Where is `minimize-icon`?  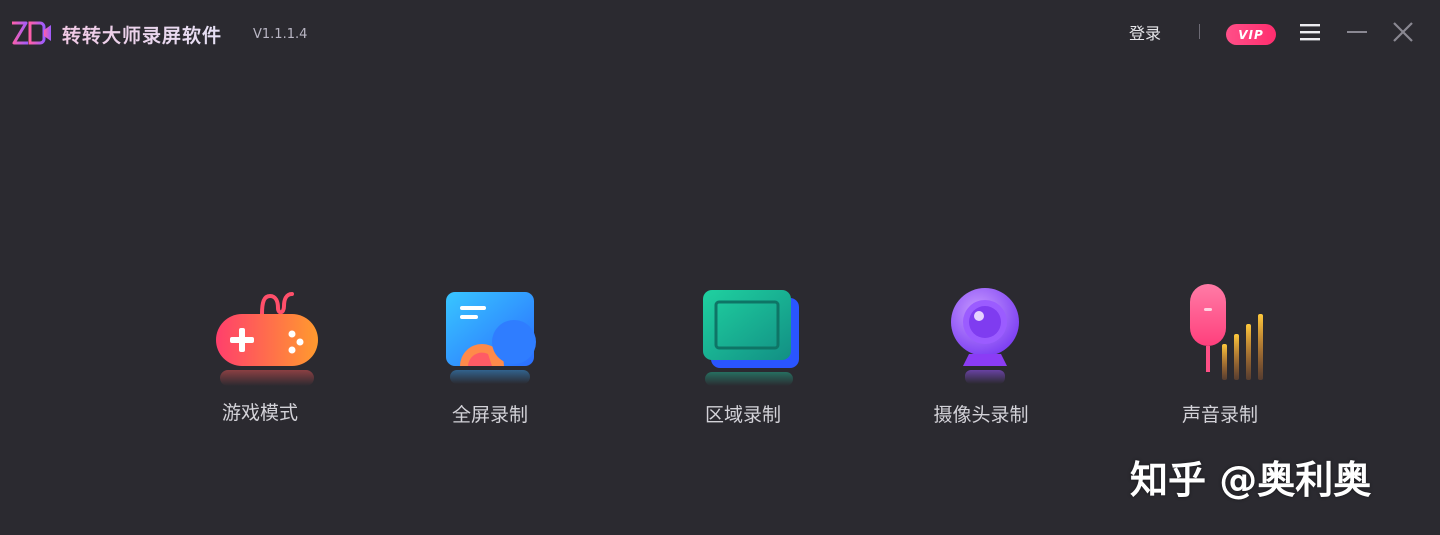
minimize-icon is located at coordinates (1357, 32).